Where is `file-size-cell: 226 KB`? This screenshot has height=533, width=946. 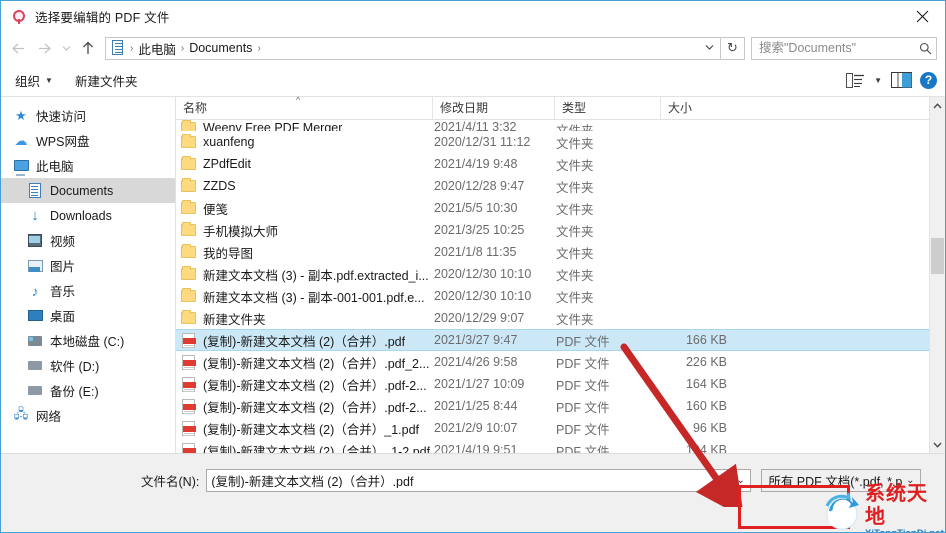 file-size-cell: 226 KB is located at coordinates (706, 362).